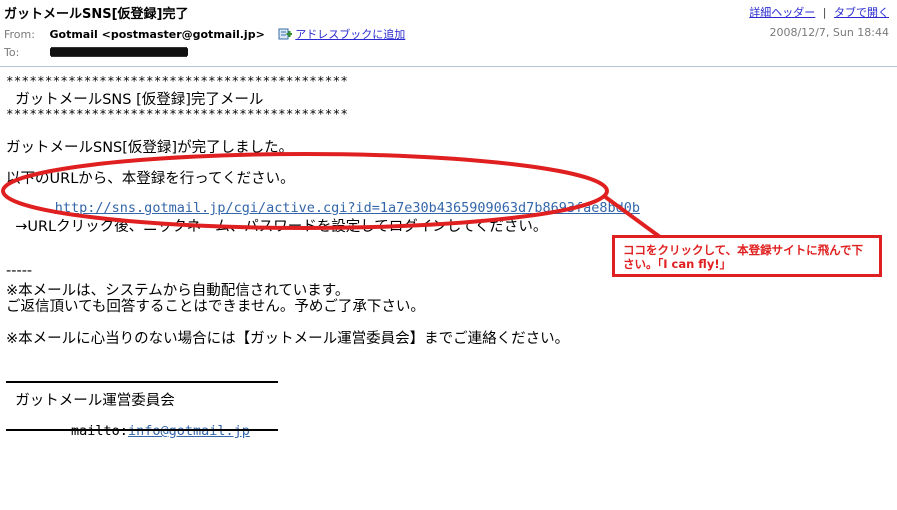 Image resolution: width=897 pixels, height=510 pixels. What do you see at coordinates (743, 257) in the screenshot?
I see `annotation-callout-text: ココをクリックして、本登録サイトに飛んで下さい。「I can fly!」` at bounding box center [743, 257].